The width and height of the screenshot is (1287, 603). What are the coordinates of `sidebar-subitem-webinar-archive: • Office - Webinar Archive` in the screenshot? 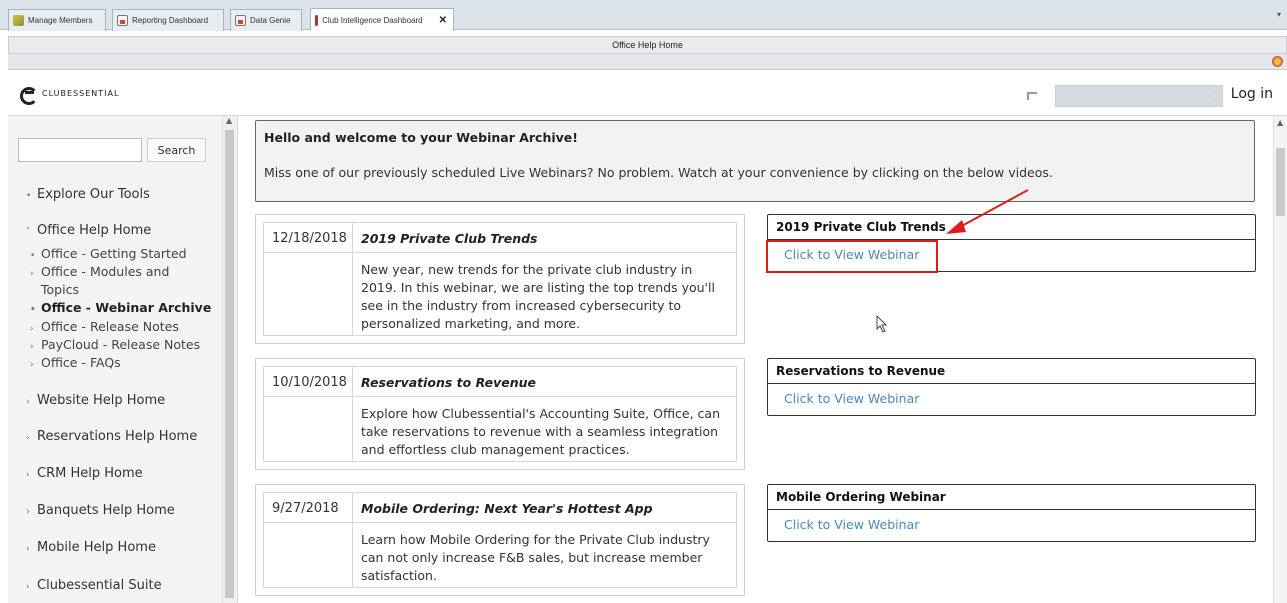 It's located at (120, 309).